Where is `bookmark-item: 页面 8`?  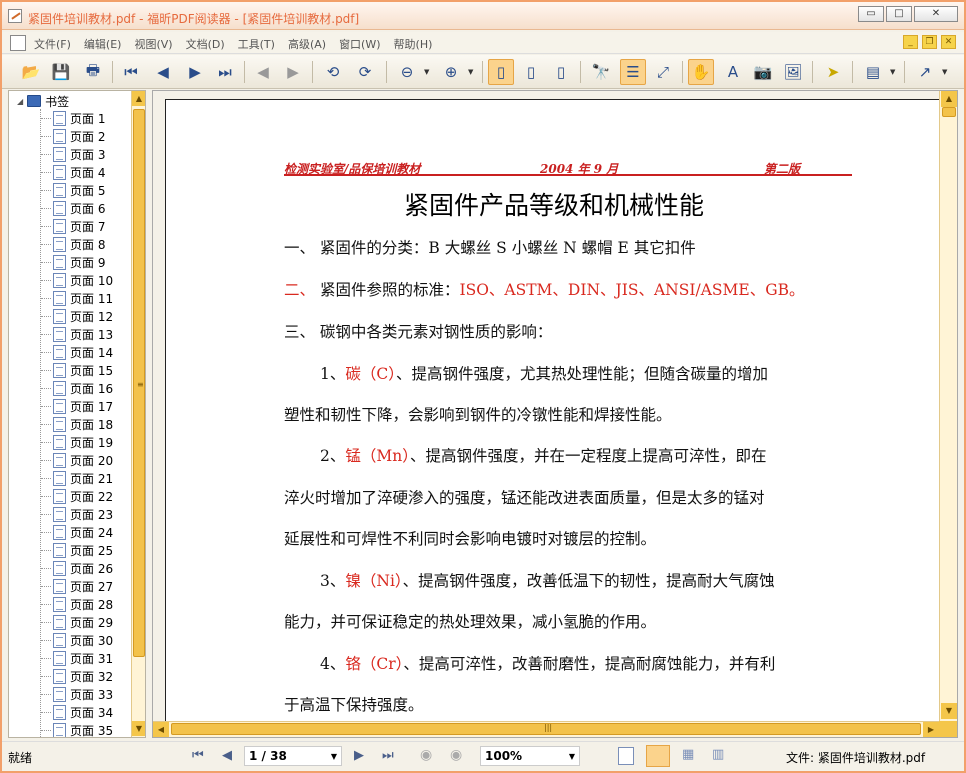
bookmark-item: 页面 8 is located at coordinates (77, 244).